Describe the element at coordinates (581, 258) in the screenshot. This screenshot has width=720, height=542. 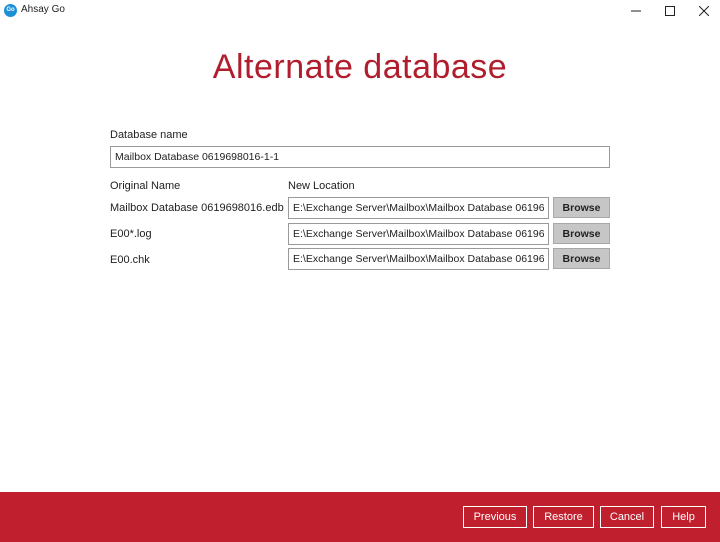
I see `browse-button-chk: Browse` at that location.